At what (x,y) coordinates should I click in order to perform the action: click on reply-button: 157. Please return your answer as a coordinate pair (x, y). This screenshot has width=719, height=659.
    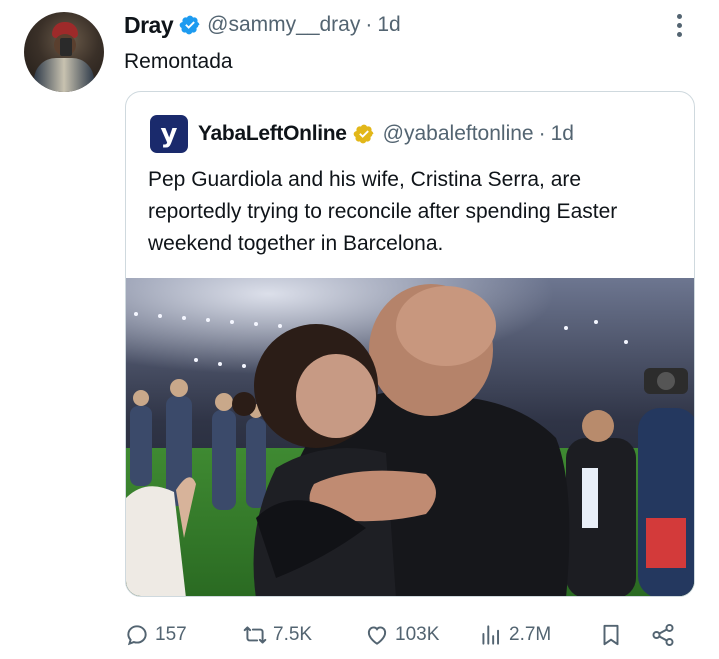
    Looking at the image, I should click on (155, 635).